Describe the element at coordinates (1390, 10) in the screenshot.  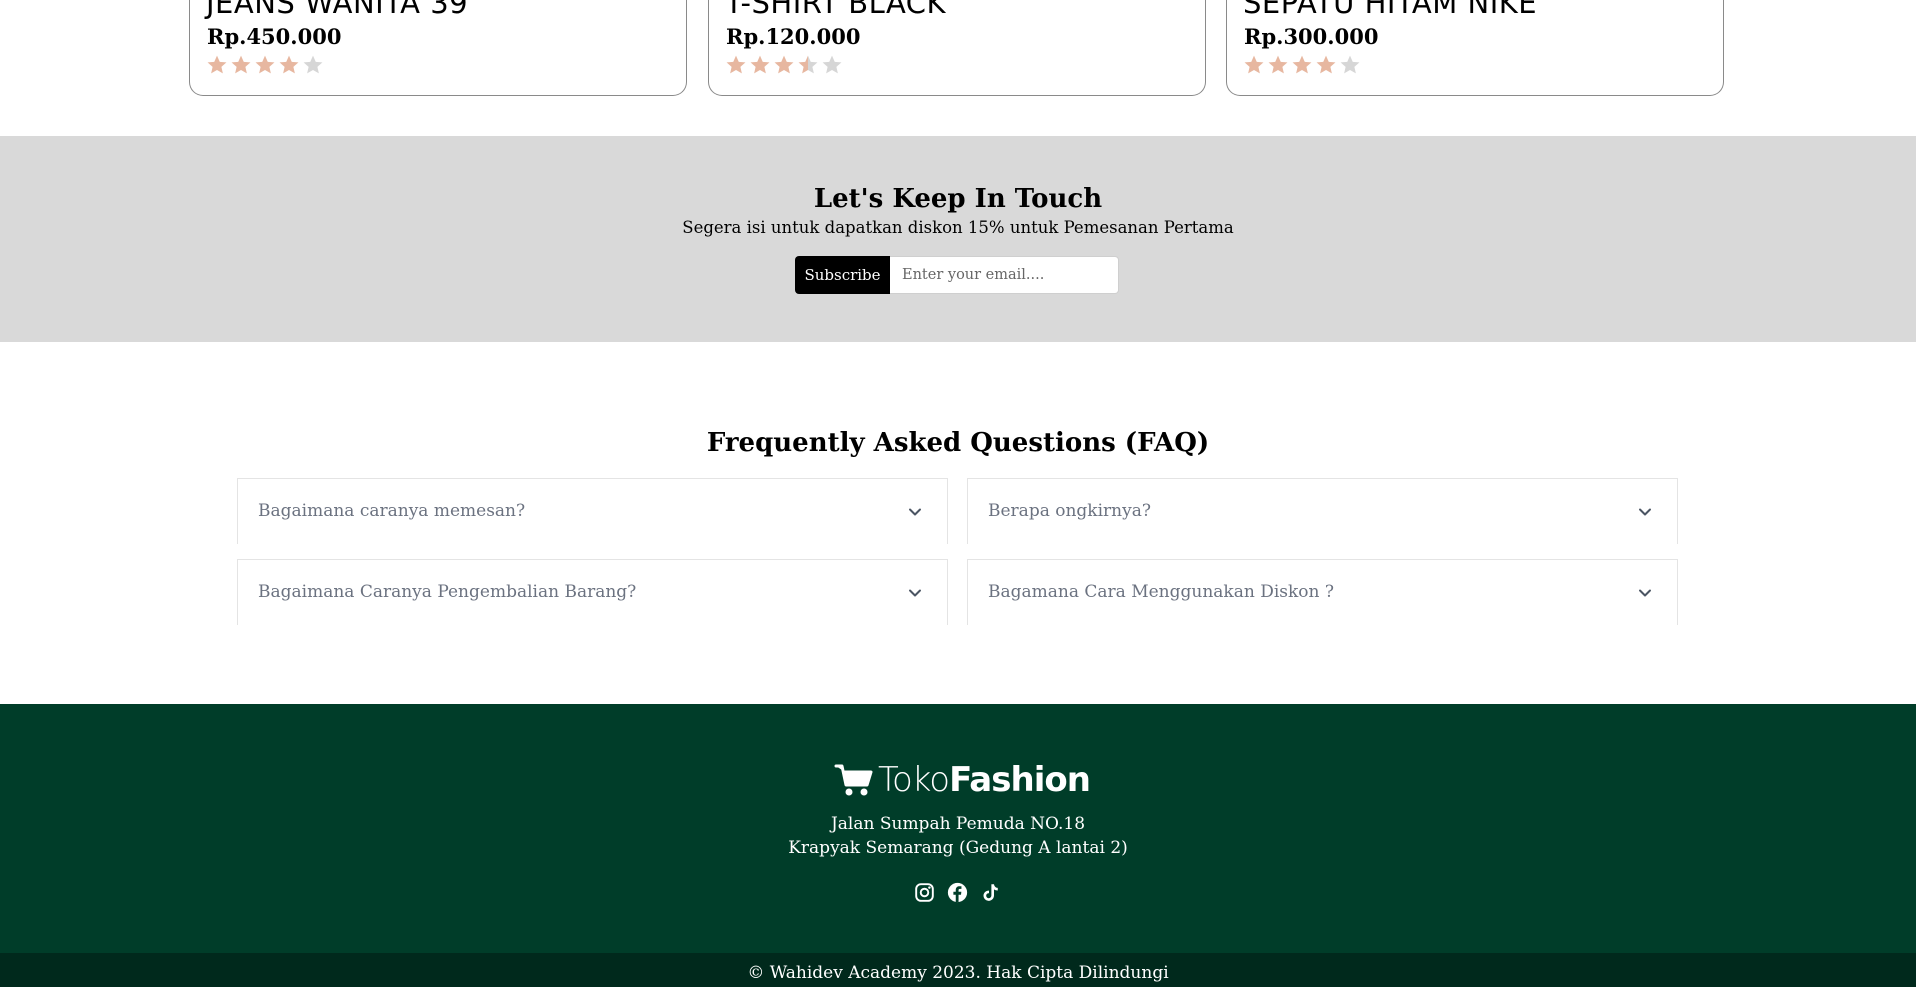
I see `product-name: SEPATU HITAM NIKE` at that location.